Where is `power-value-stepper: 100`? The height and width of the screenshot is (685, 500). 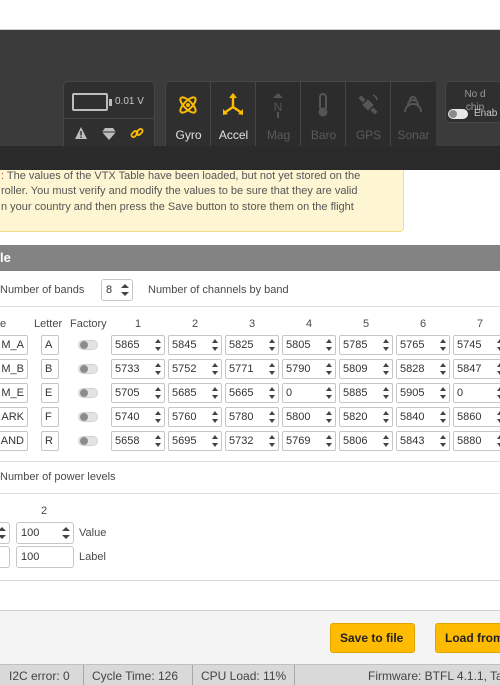
power-value-stepper: 100 is located at coordinates (45, 533).